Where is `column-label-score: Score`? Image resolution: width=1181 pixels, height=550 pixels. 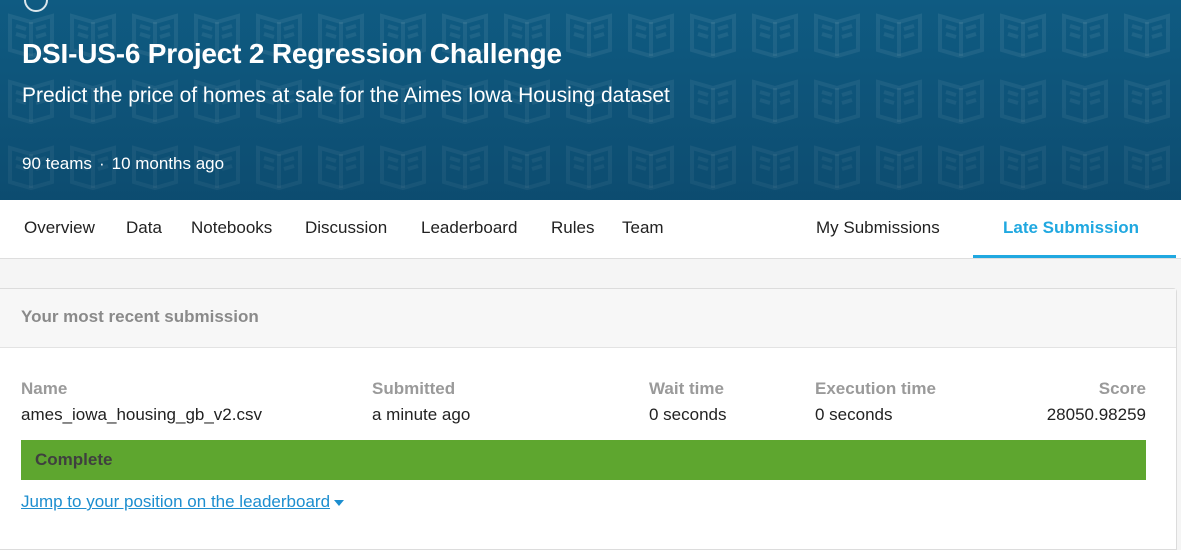 column-label-score: Score is located at coordinates (1122, 388).